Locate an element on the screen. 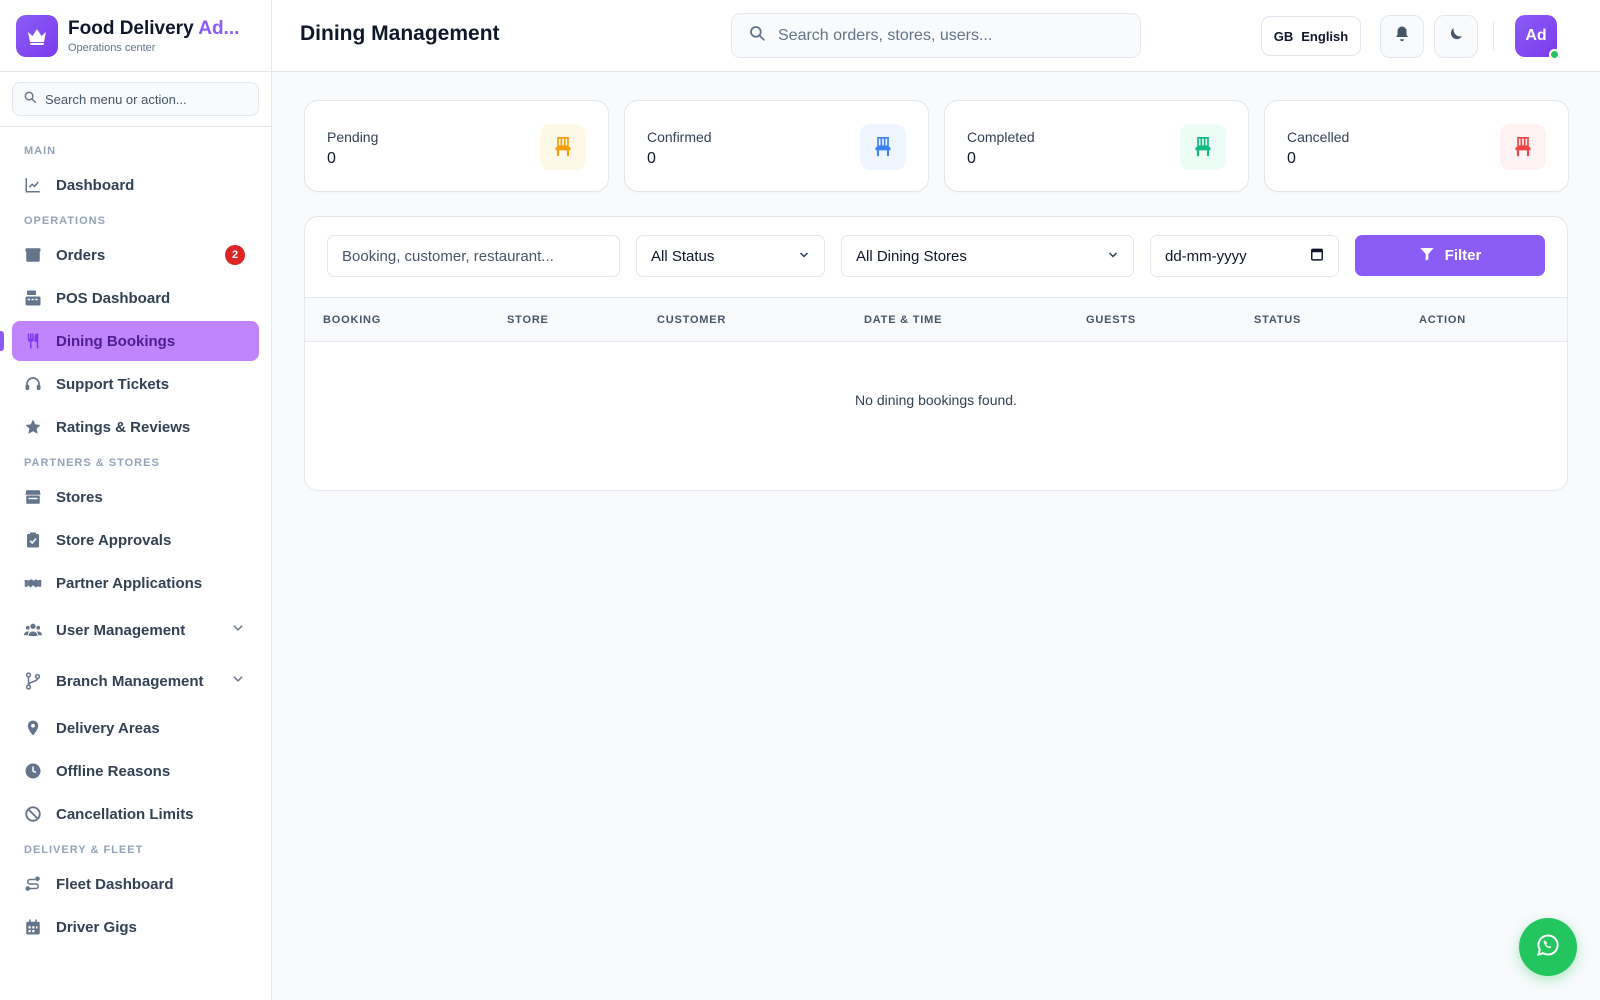 The image size is (1600, 1000). sidebar-item-delivery-areas: Delivery Areas is located at coordinates (135, 728).